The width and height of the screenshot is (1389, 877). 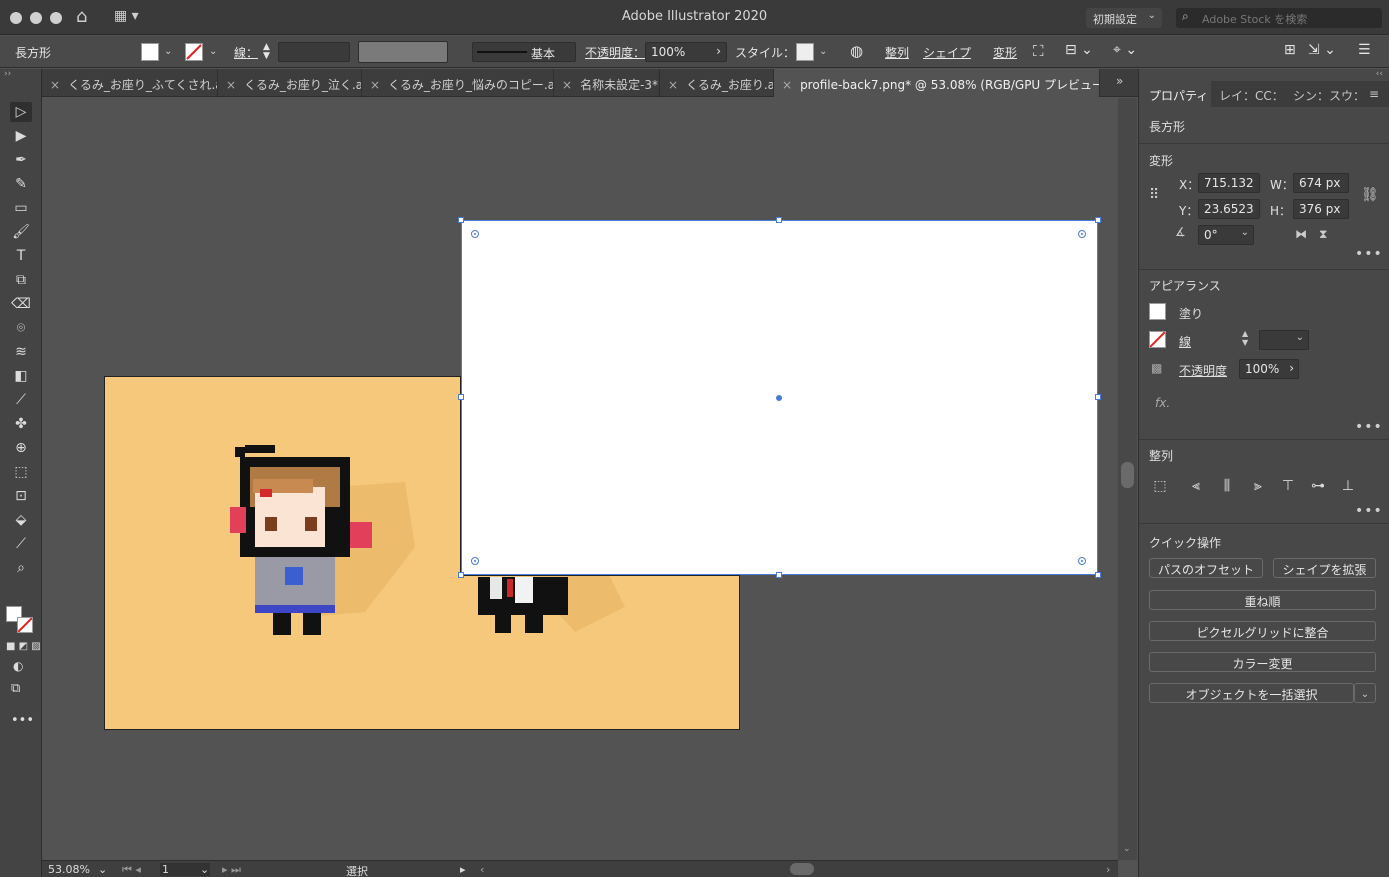 I want to click on center-point, so click(x=779, y=398).